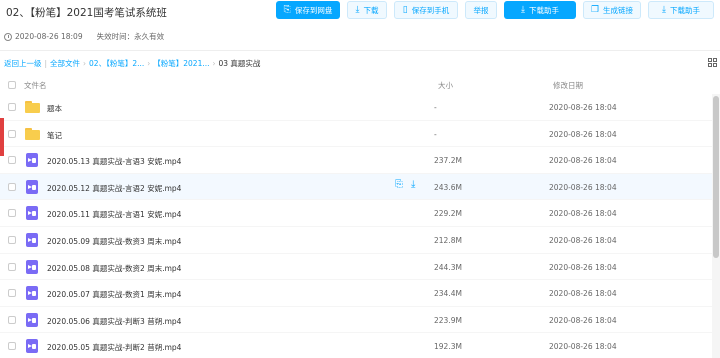 Image resolution: width=720 pixels, height=358 pixels. I want to click on clock-icon, so click(8, 36).